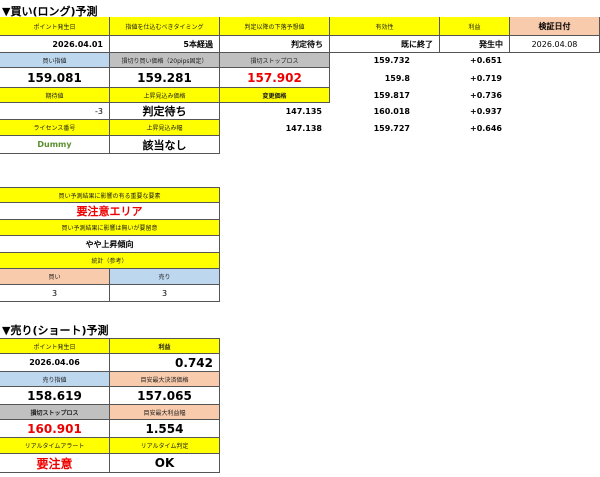  Describe the element at coordinates (165, 60) in the screenshot. I see `header-no-stop-limit: 損切り買い価格（20pips固定）` at that location.